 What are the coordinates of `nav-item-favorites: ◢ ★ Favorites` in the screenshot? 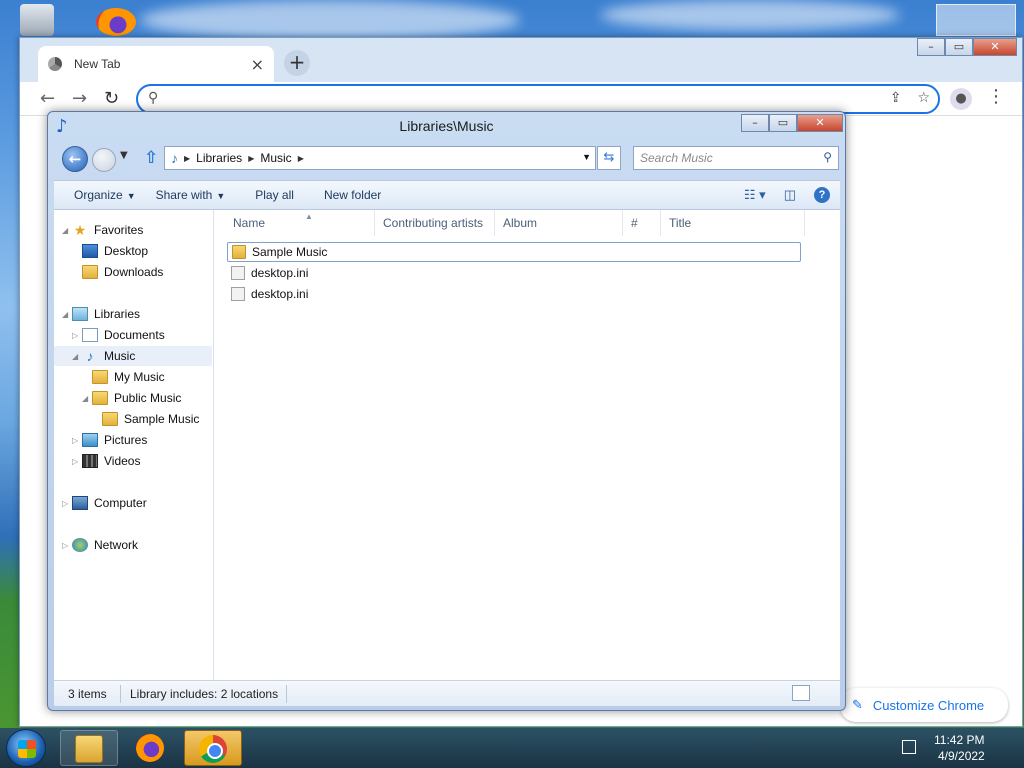 It's located at (102, 230).